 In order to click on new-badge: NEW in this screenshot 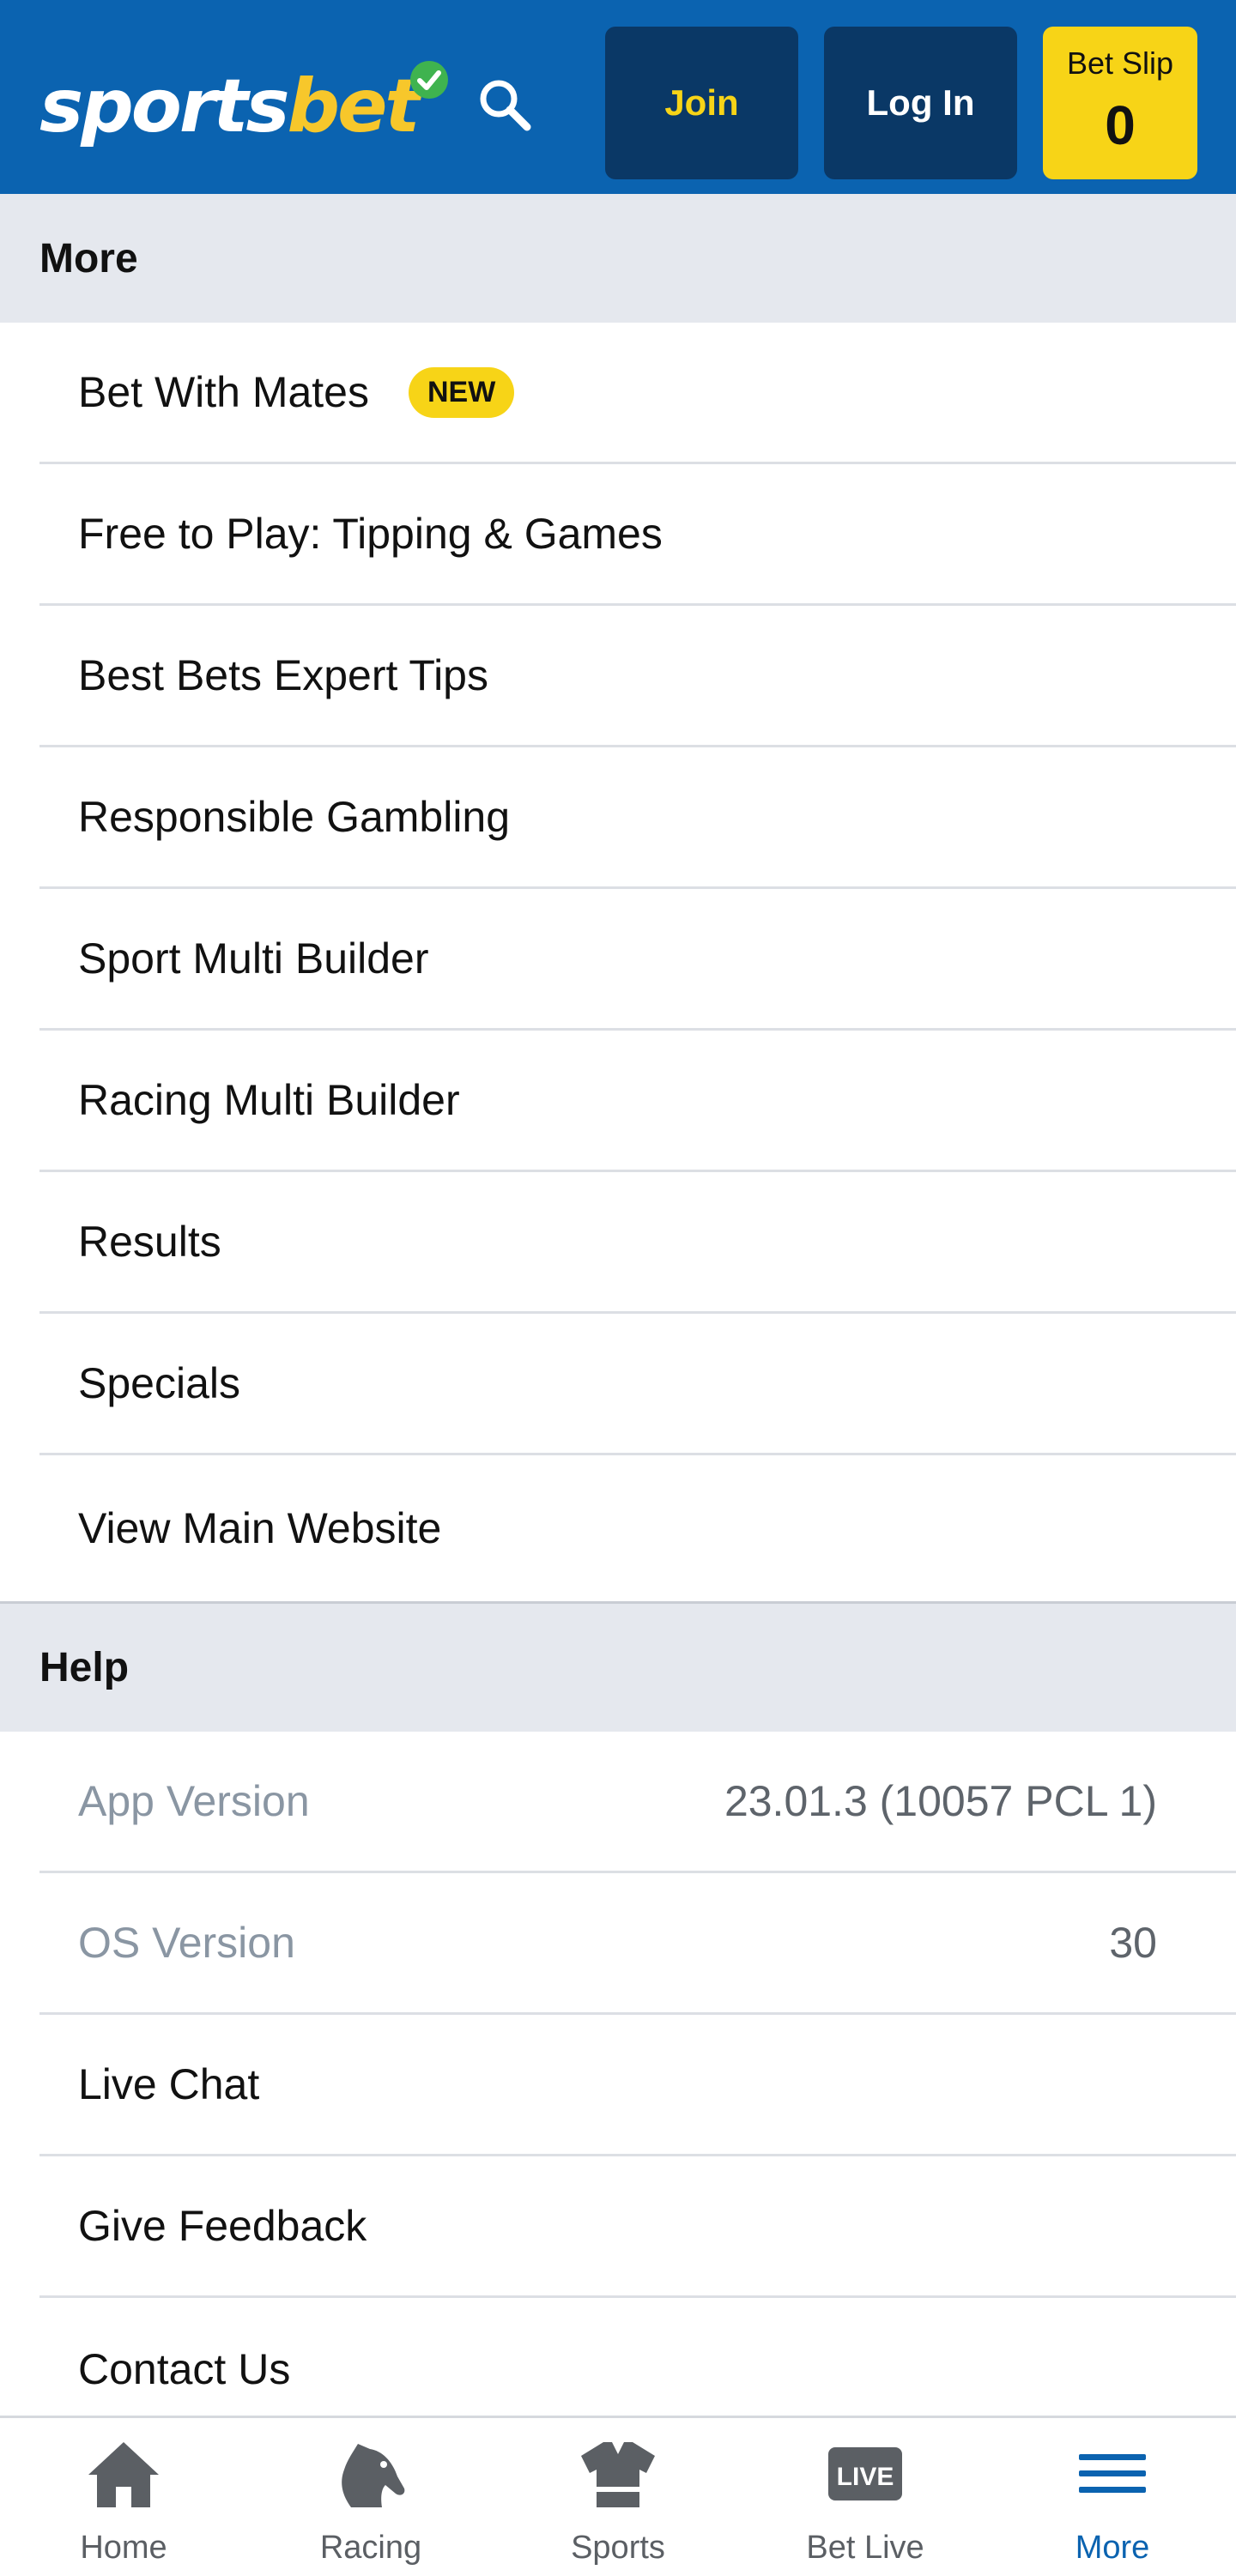, I will do `click(462, 392)`.